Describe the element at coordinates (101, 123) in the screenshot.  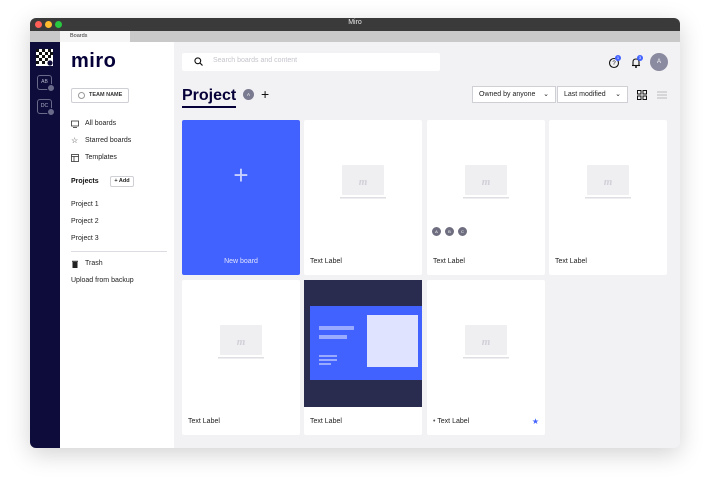
I see `nav-label: All boards` at that location.